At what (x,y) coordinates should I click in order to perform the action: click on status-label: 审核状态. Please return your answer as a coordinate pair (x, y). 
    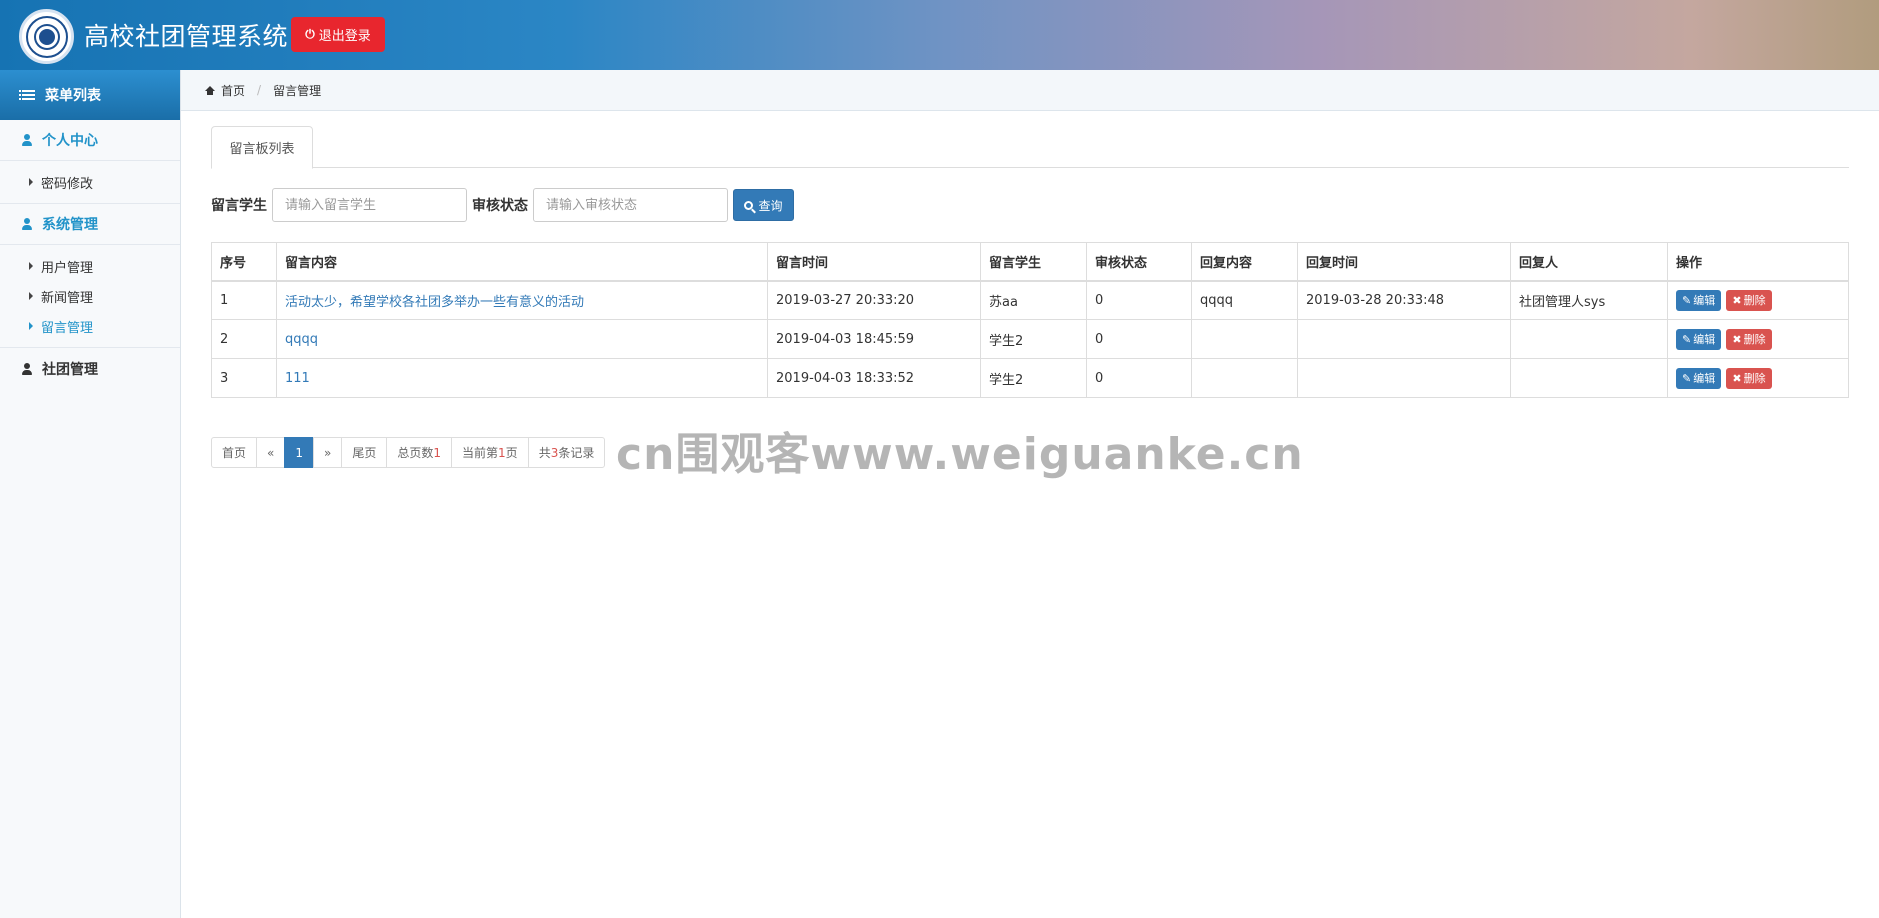
    Looking at the image, I should click on (500, 206).